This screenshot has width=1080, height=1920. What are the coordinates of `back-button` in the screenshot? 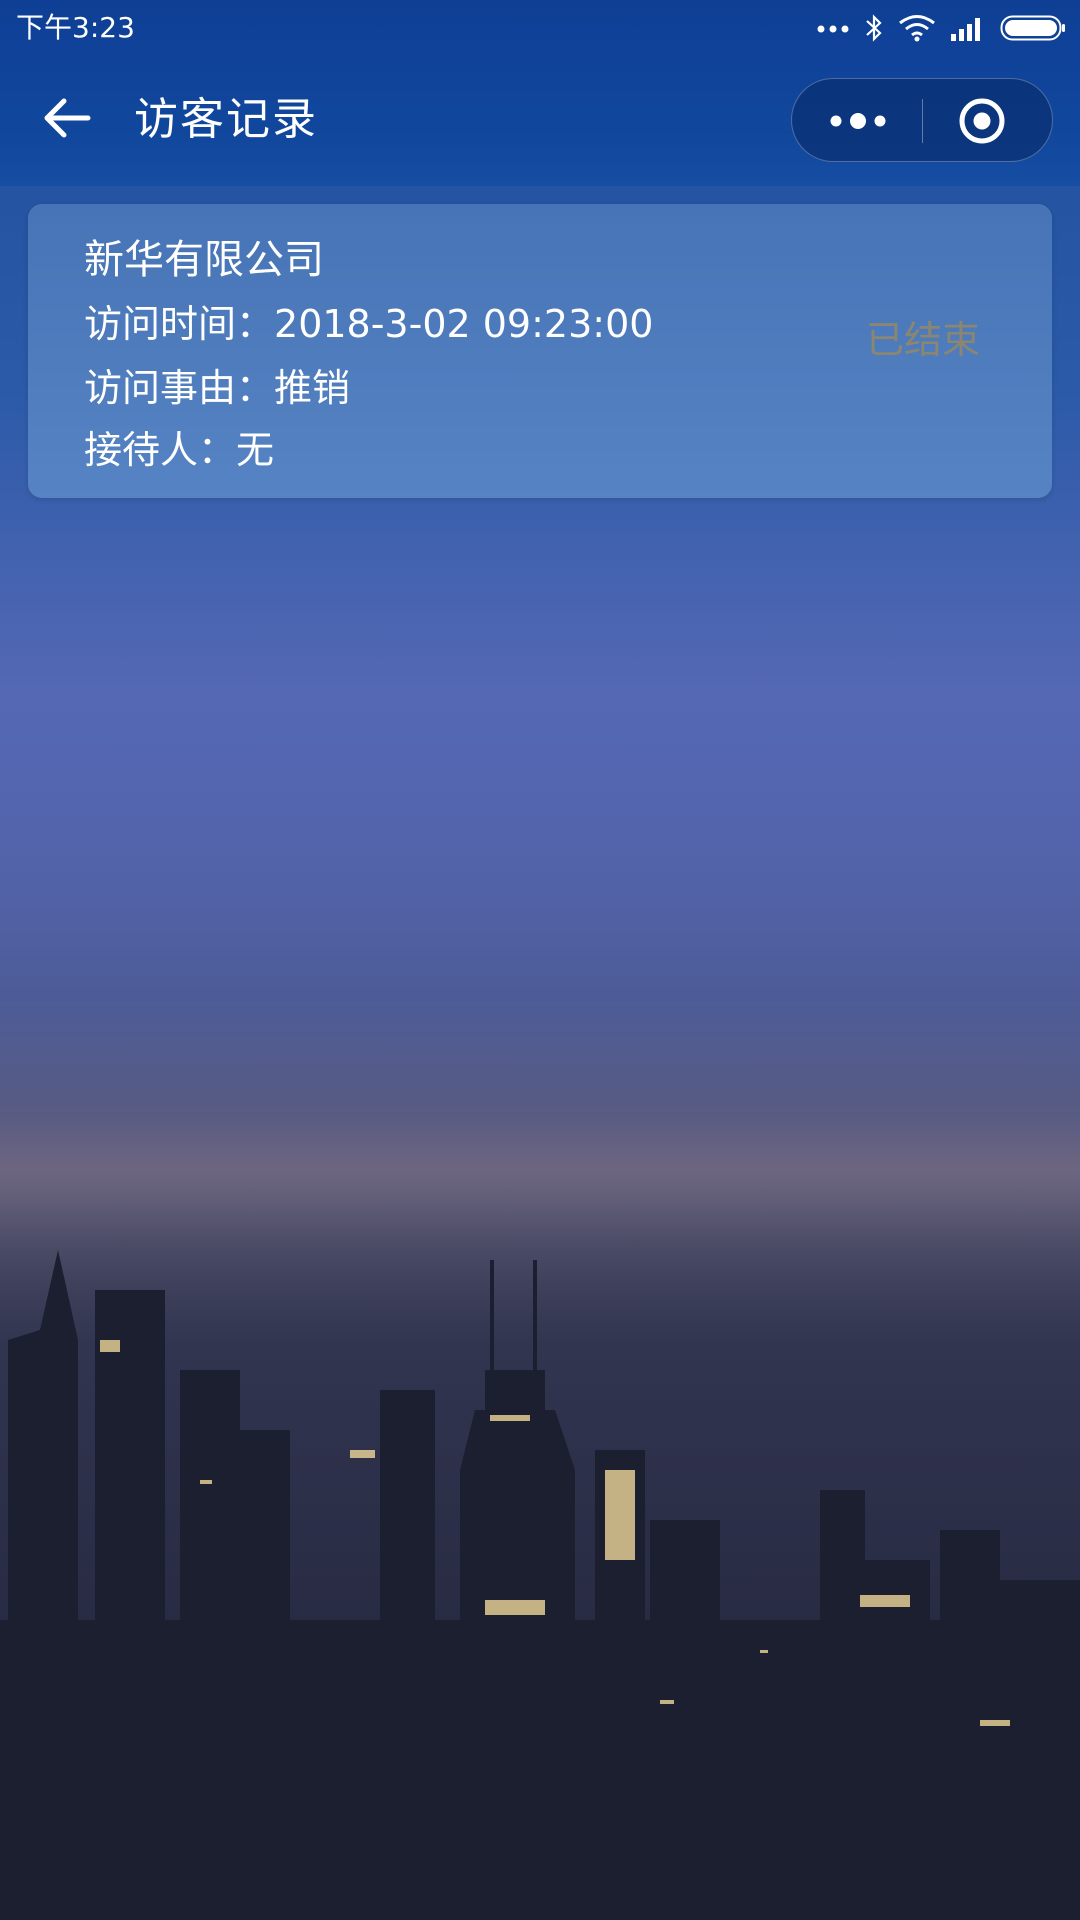 It's located at (66, 118).